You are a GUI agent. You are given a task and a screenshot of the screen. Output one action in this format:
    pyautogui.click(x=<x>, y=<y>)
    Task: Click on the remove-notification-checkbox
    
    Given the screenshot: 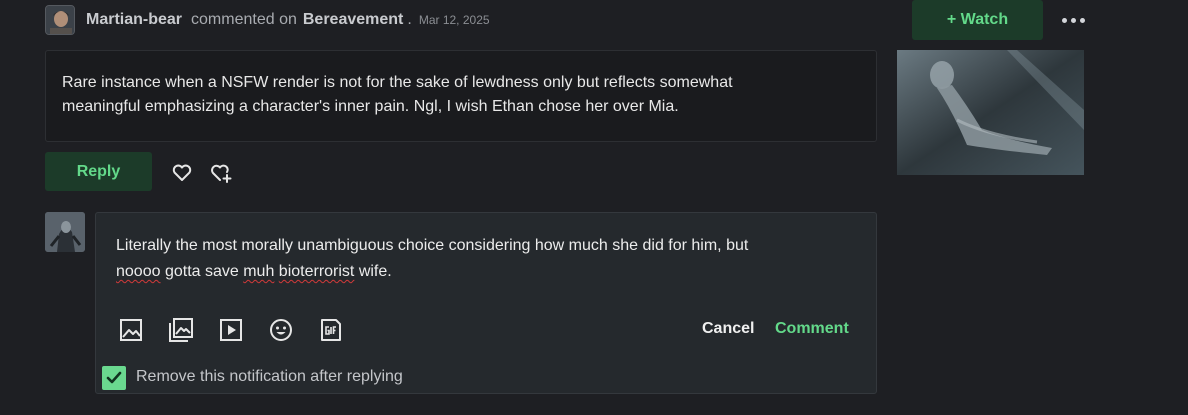 What is the action you would take?
    pyautogui.click(x=114, y=378)
    